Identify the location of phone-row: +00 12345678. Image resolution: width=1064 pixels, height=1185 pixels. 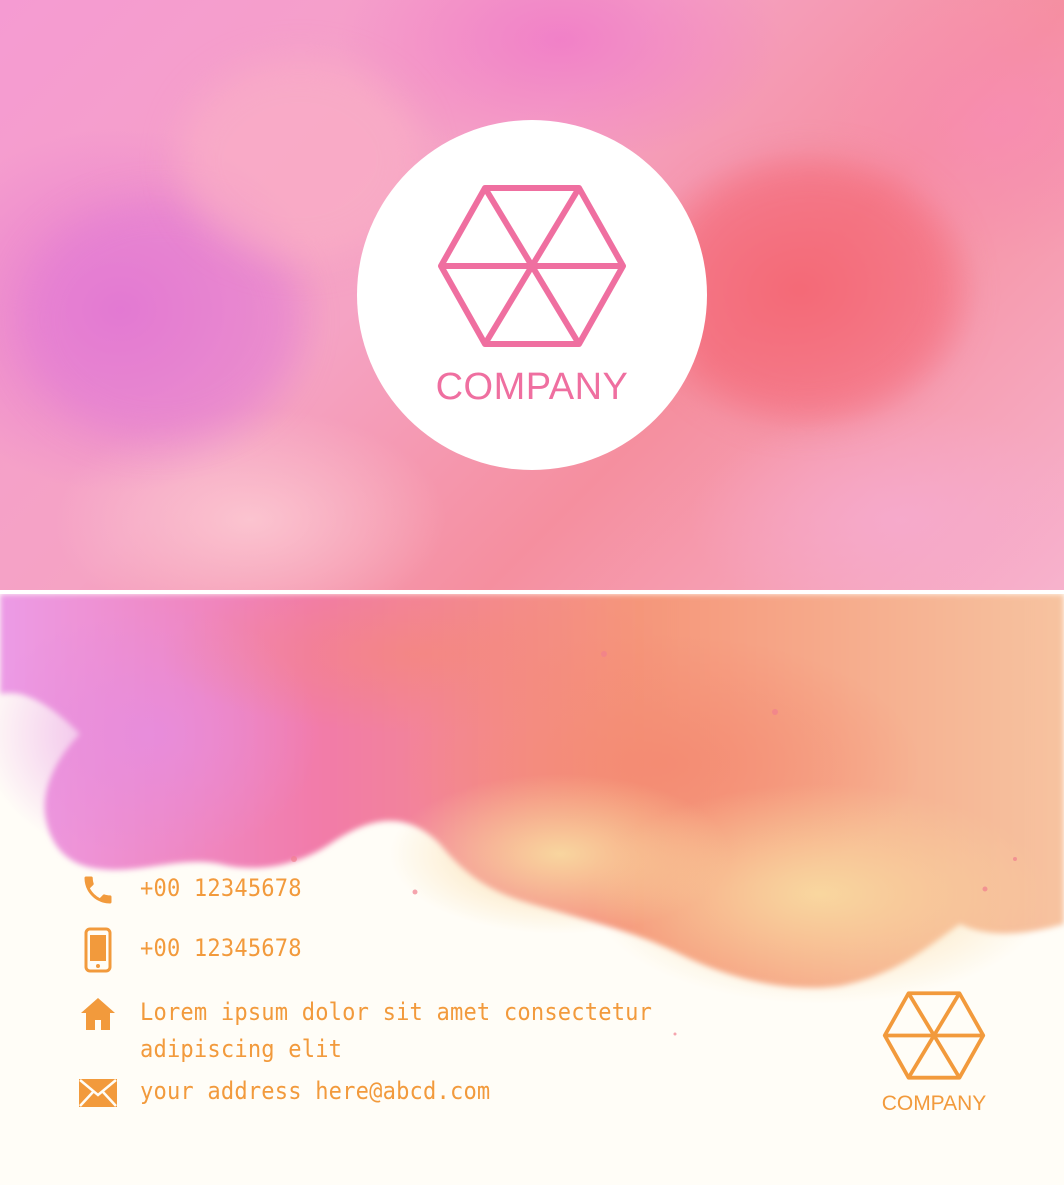
(197, 890).